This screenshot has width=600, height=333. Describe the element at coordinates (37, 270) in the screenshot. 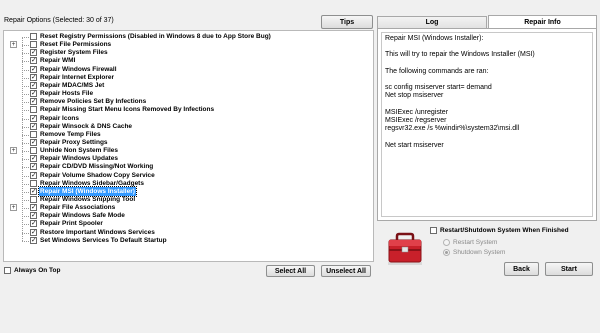

I see `always-on-top-label: Always On Top` at that location.